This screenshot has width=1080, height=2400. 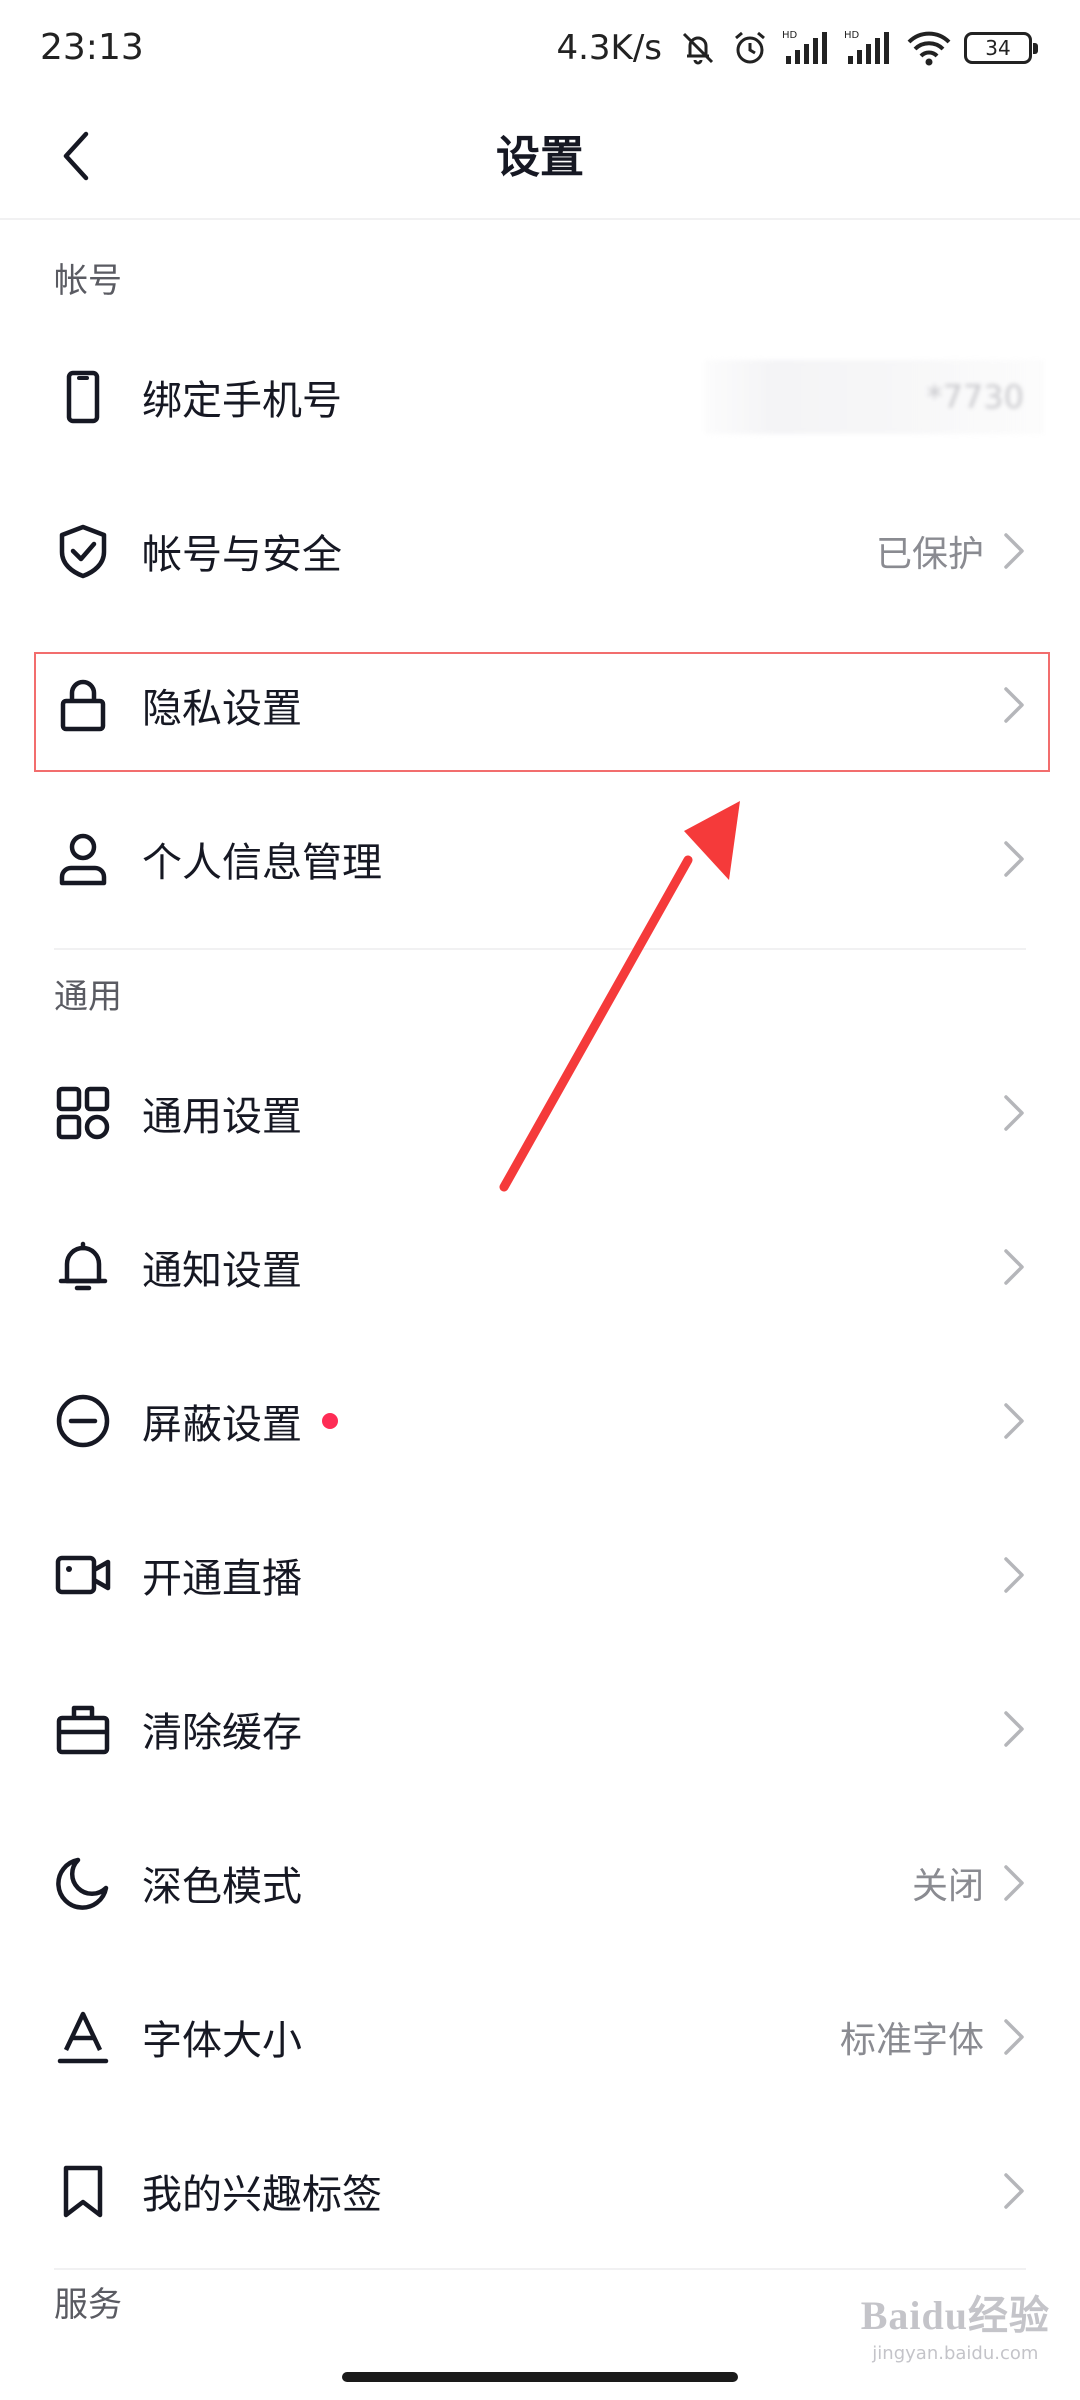 I want to click on bell-icon, so click(x=83, y=1267).